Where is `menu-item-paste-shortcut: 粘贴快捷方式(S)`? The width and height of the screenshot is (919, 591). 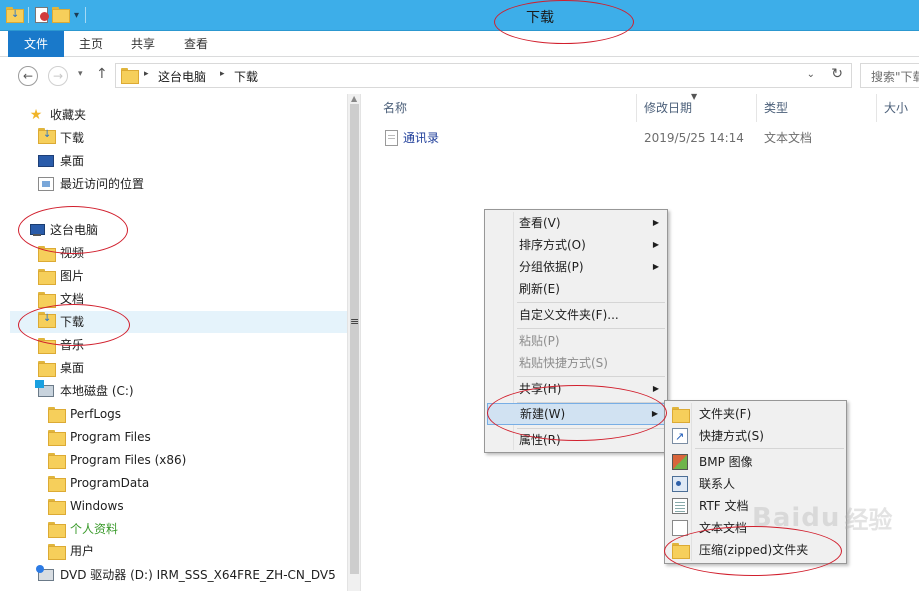 menu-item-paste-shortcut: 粘贴快捷方式(S) is located at coordinates (563, 363).